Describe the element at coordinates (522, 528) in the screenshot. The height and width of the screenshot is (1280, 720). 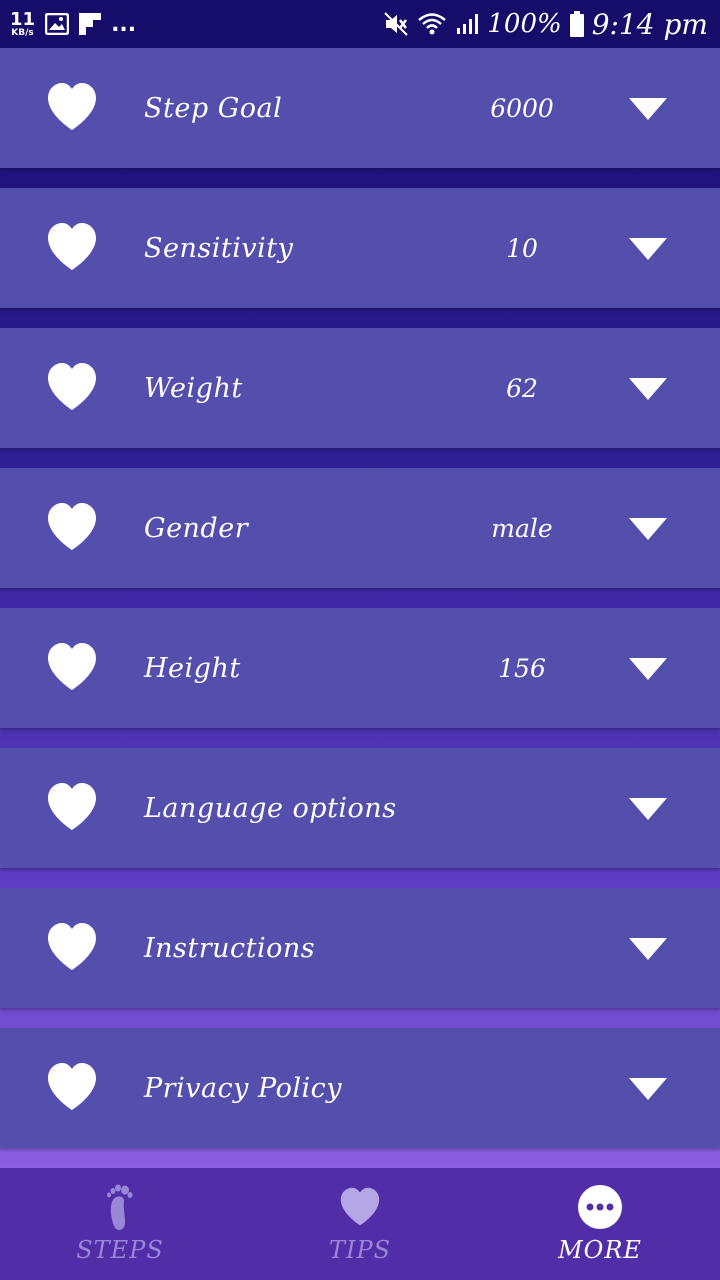
I see `settings-row-value: male` at that location.